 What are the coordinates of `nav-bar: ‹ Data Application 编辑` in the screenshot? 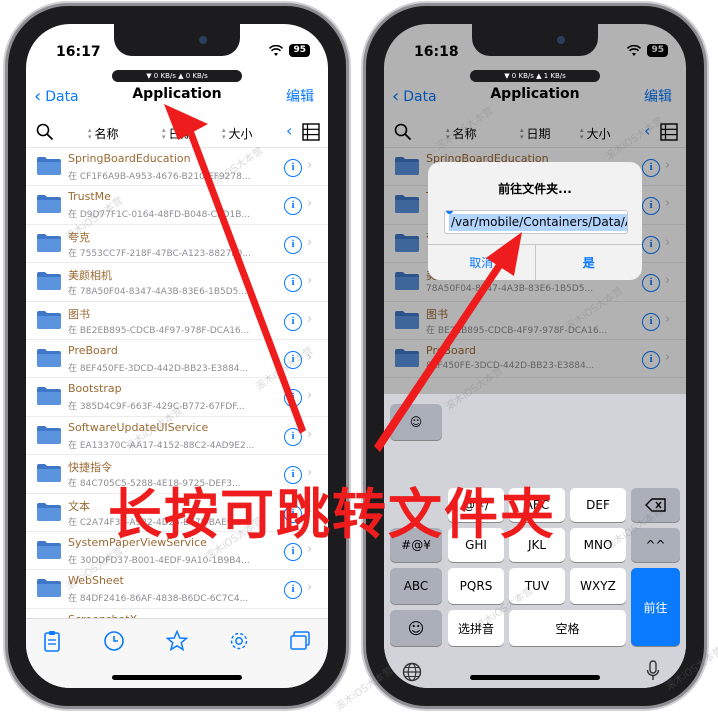 It's located at (177, 96).